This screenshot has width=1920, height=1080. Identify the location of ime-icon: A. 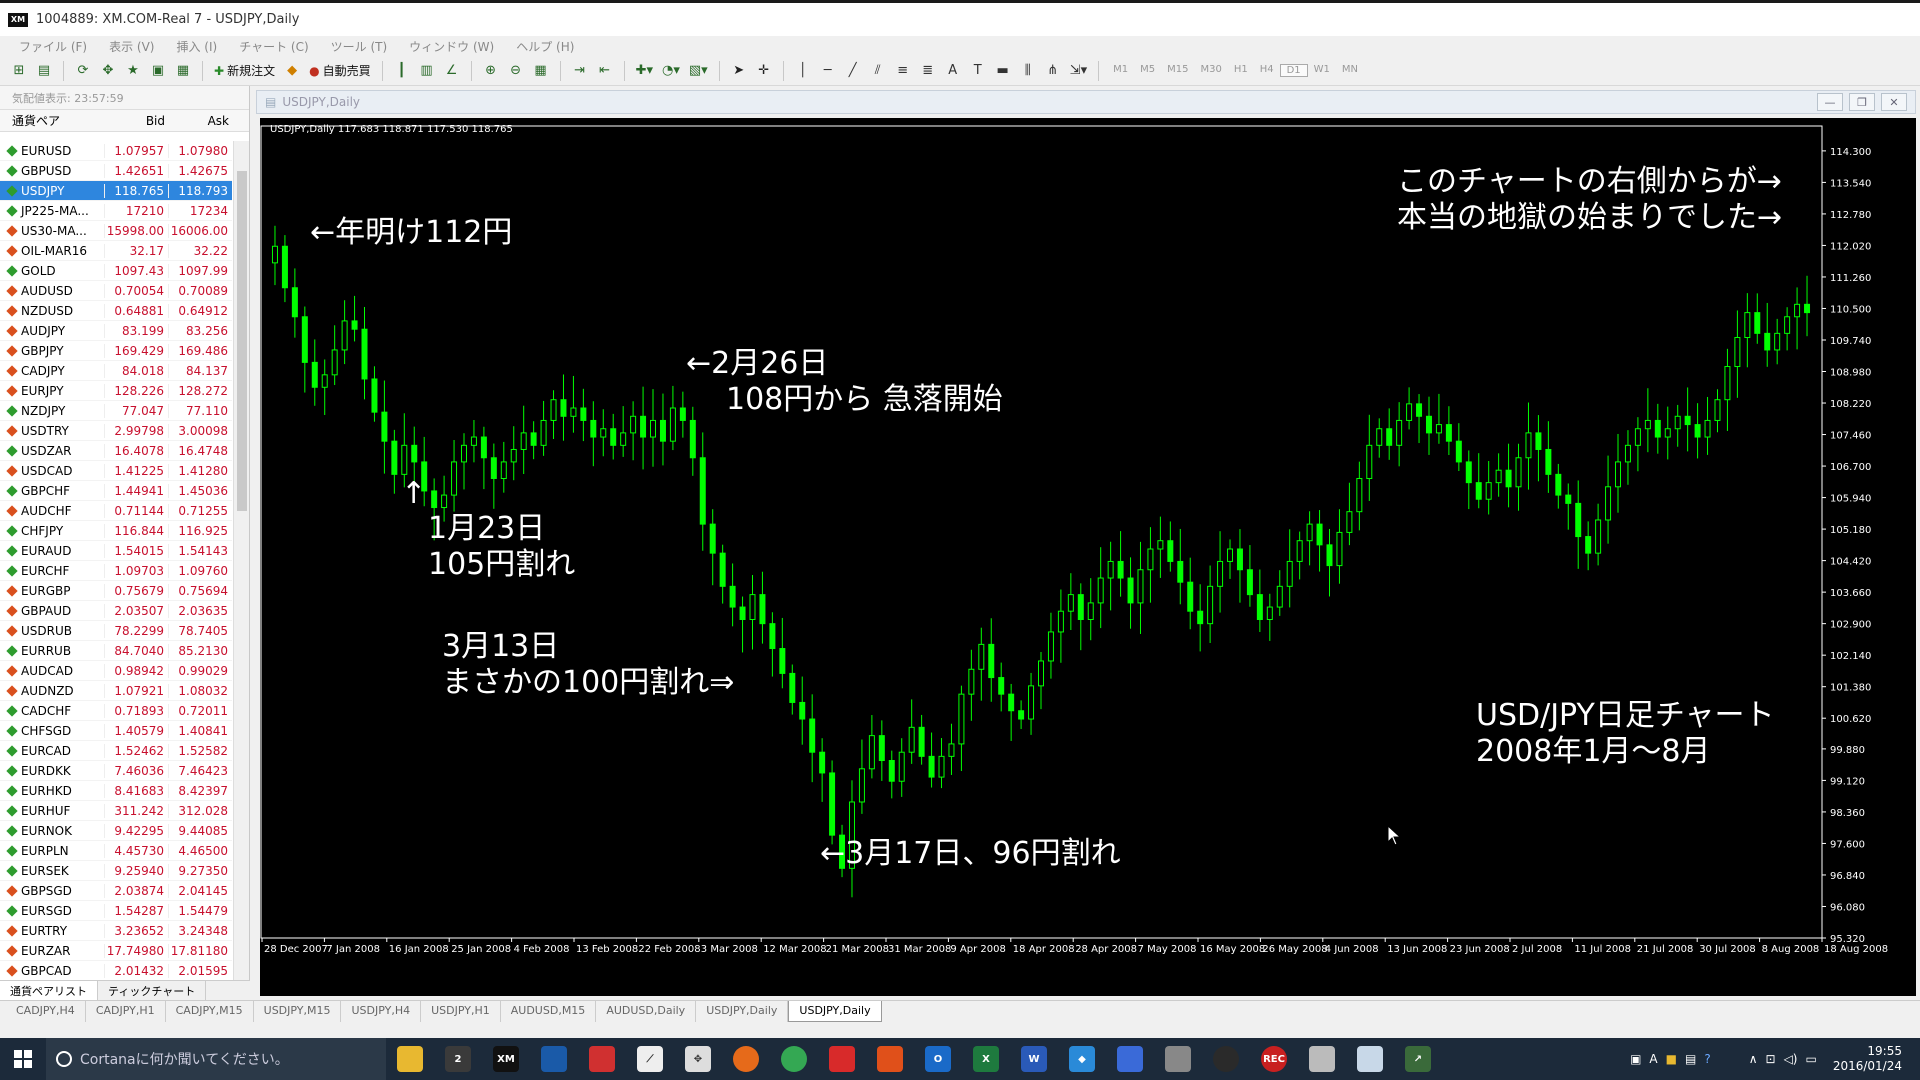
(1653, 1059).